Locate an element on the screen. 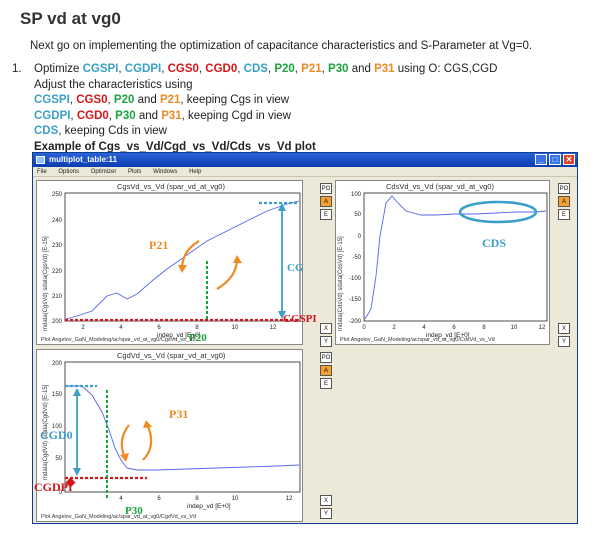  y-tick: -50 is located at coordinates (356, 258).